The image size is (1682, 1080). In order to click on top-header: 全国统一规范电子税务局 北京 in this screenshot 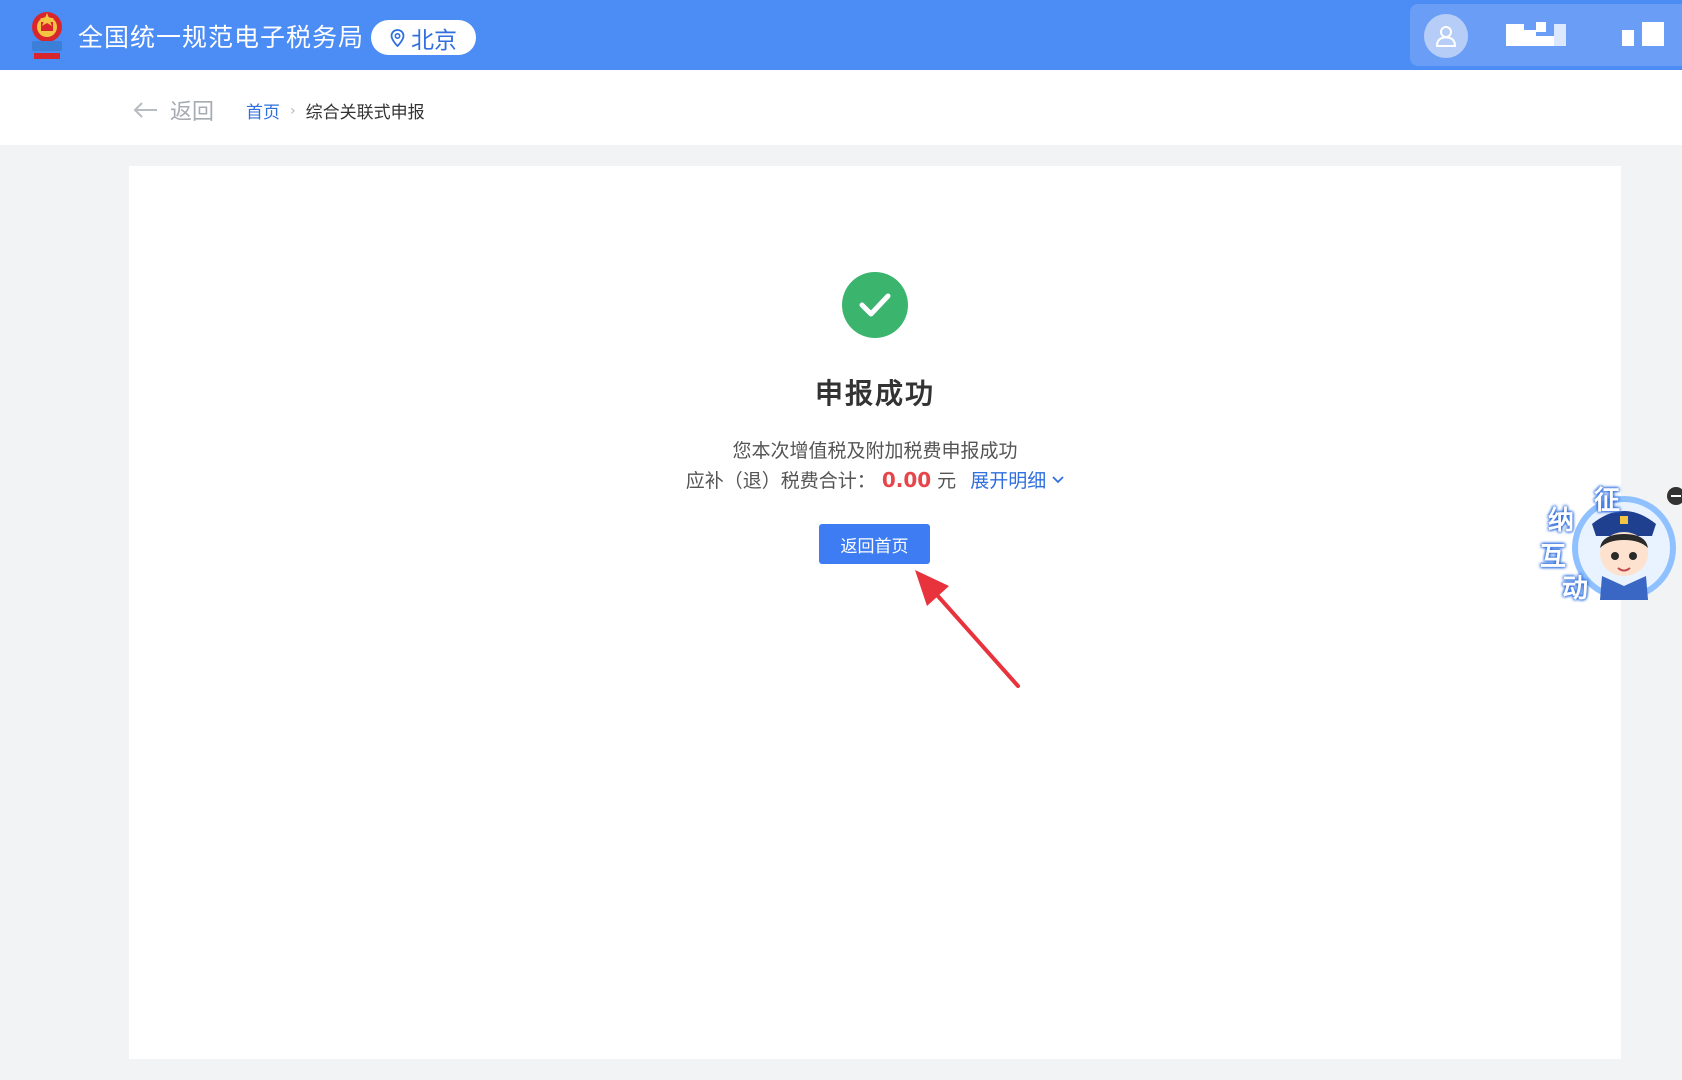, I will do `click(841, 35)`.